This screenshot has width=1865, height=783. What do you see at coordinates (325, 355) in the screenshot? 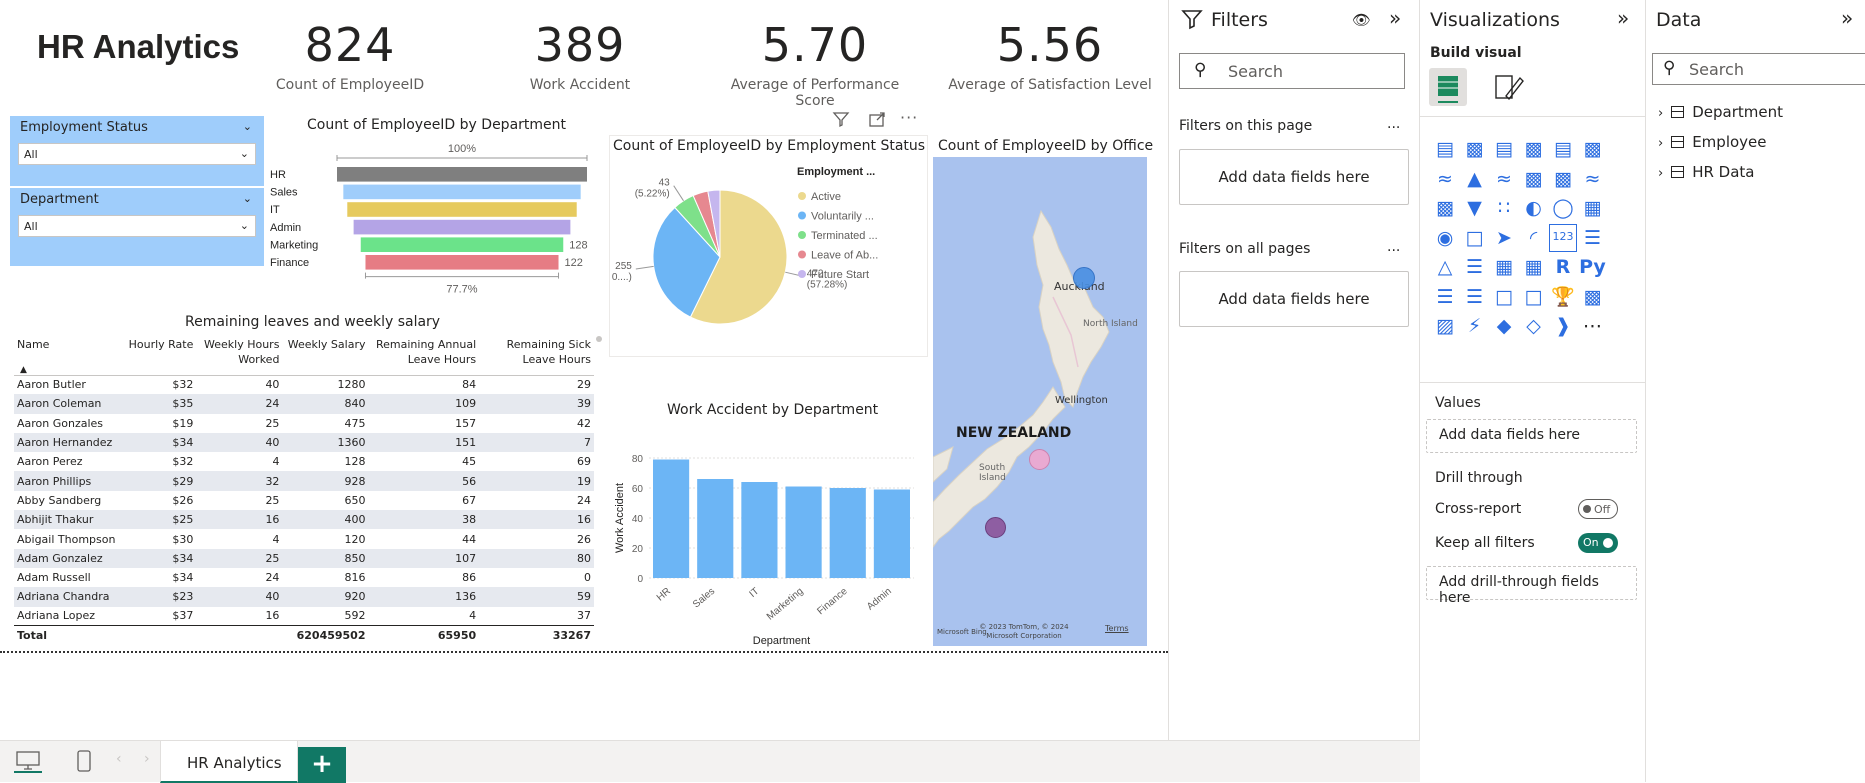
I see `column-header: Weekly Salary` at bounding box center [325, 355].